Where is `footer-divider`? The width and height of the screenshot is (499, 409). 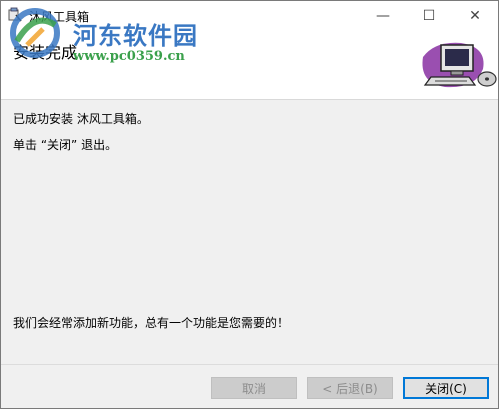
footer-divider is located at coordinates (249, 364).